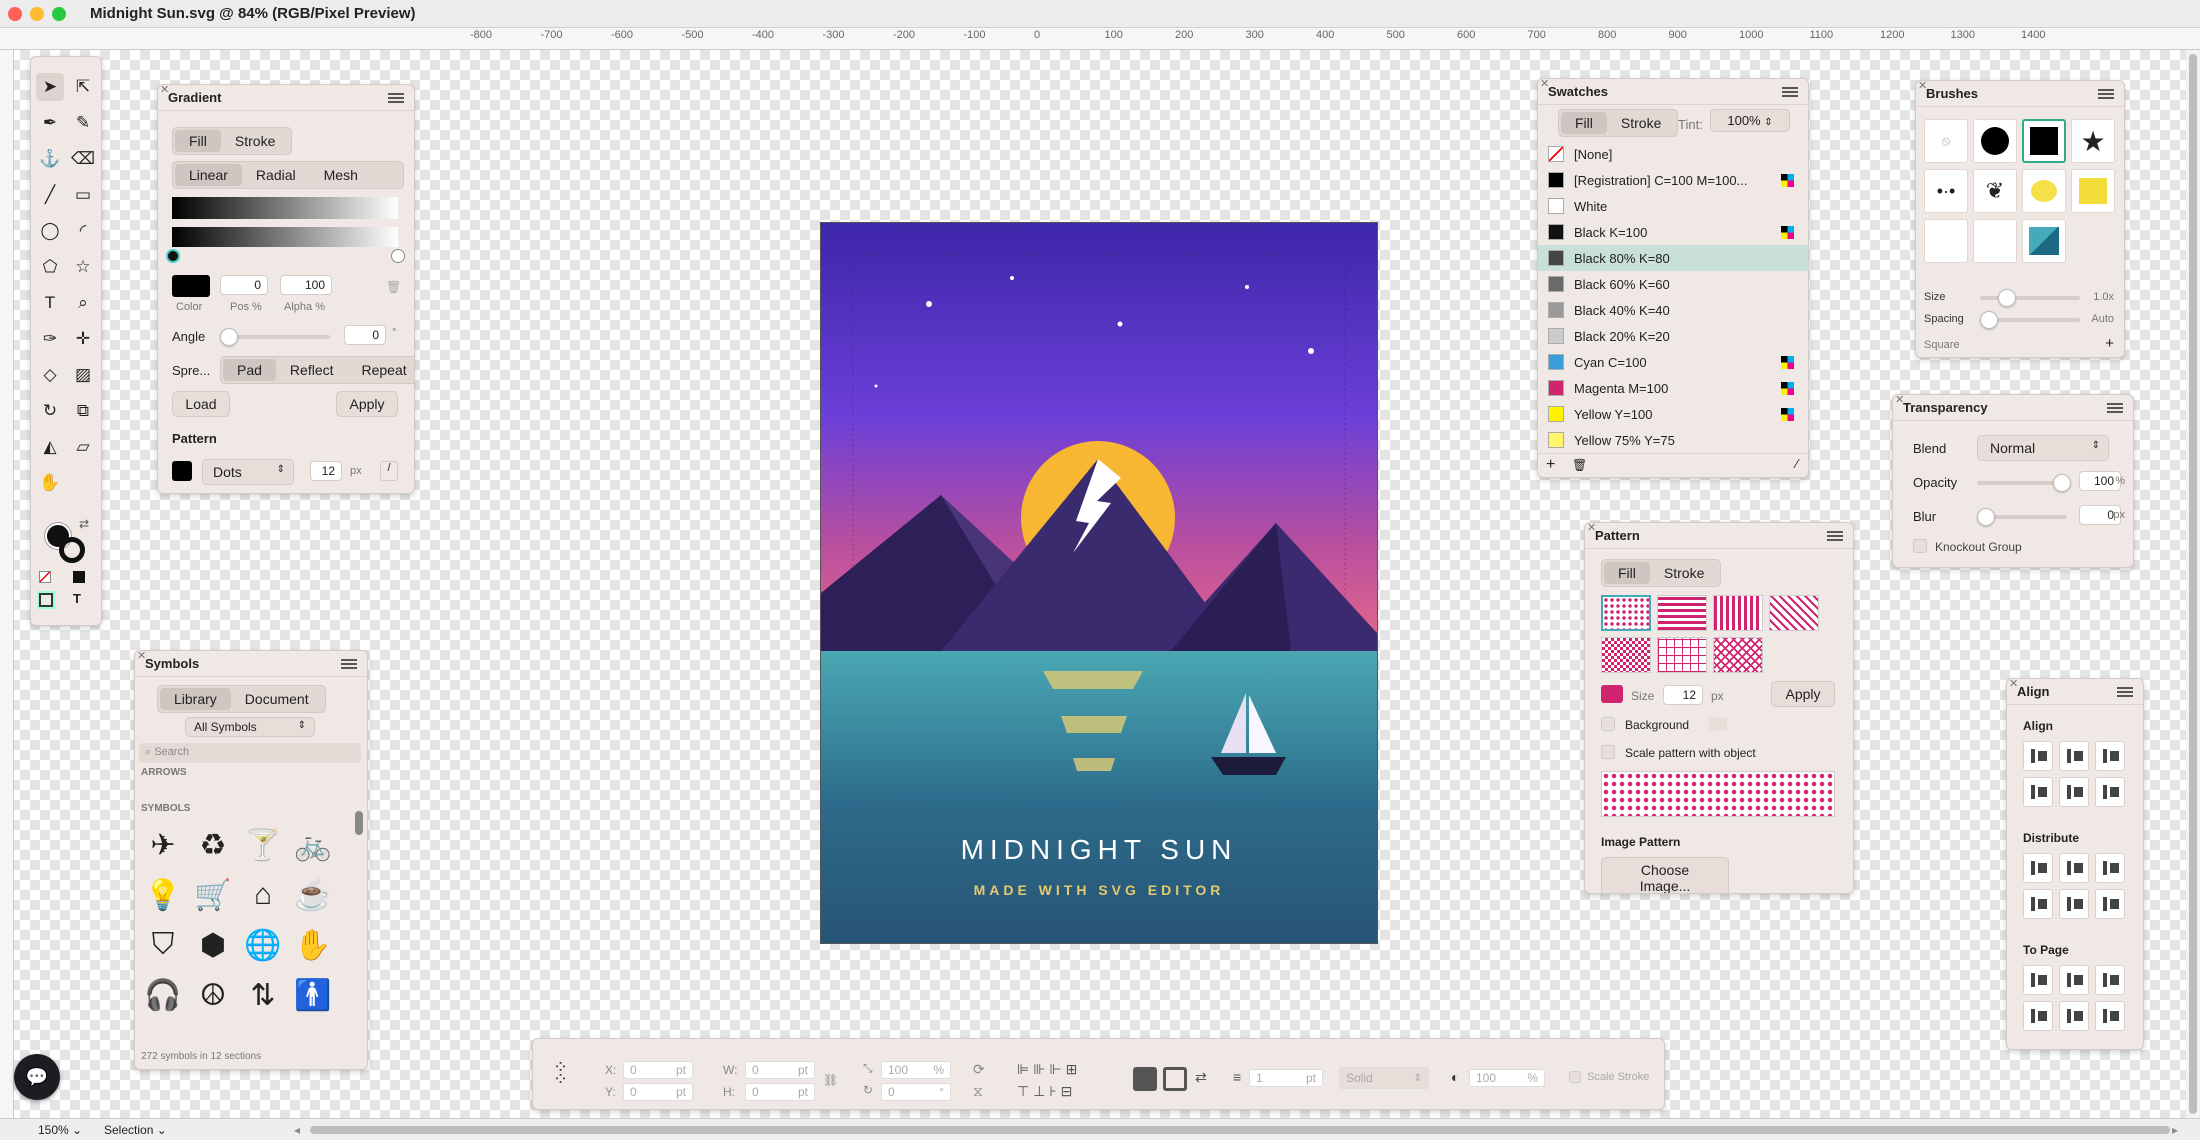  Describe the element at coordinates (250, 727) in the screenshot. I see `symbol-set-dropdown: All Symbols ⇕` at that location.